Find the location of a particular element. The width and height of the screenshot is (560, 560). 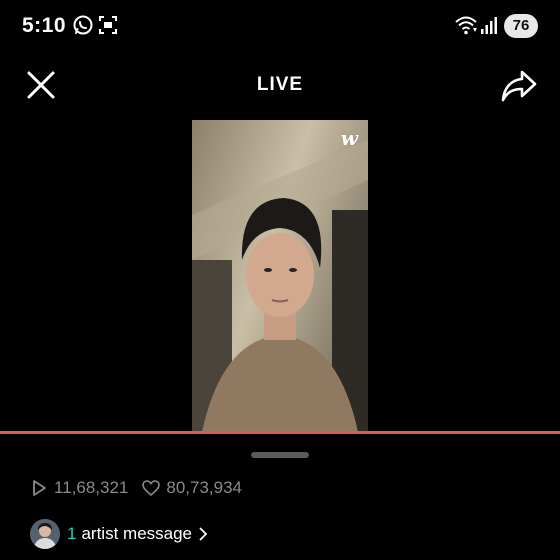

status-time: 5:10 is located at coordinates (44, 25).